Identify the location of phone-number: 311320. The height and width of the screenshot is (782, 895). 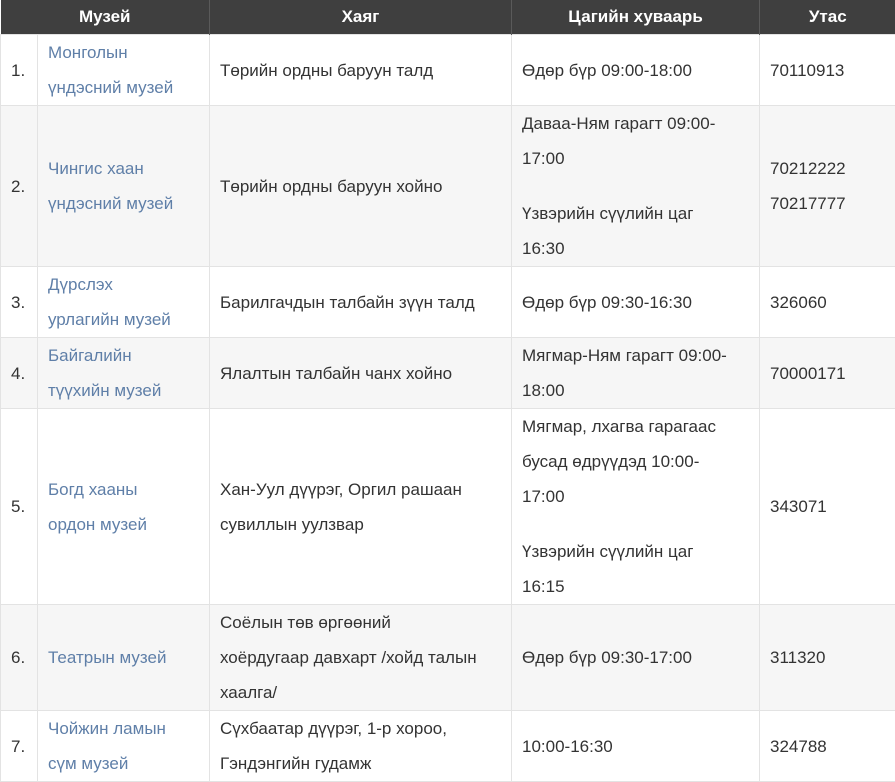
(797, 657).